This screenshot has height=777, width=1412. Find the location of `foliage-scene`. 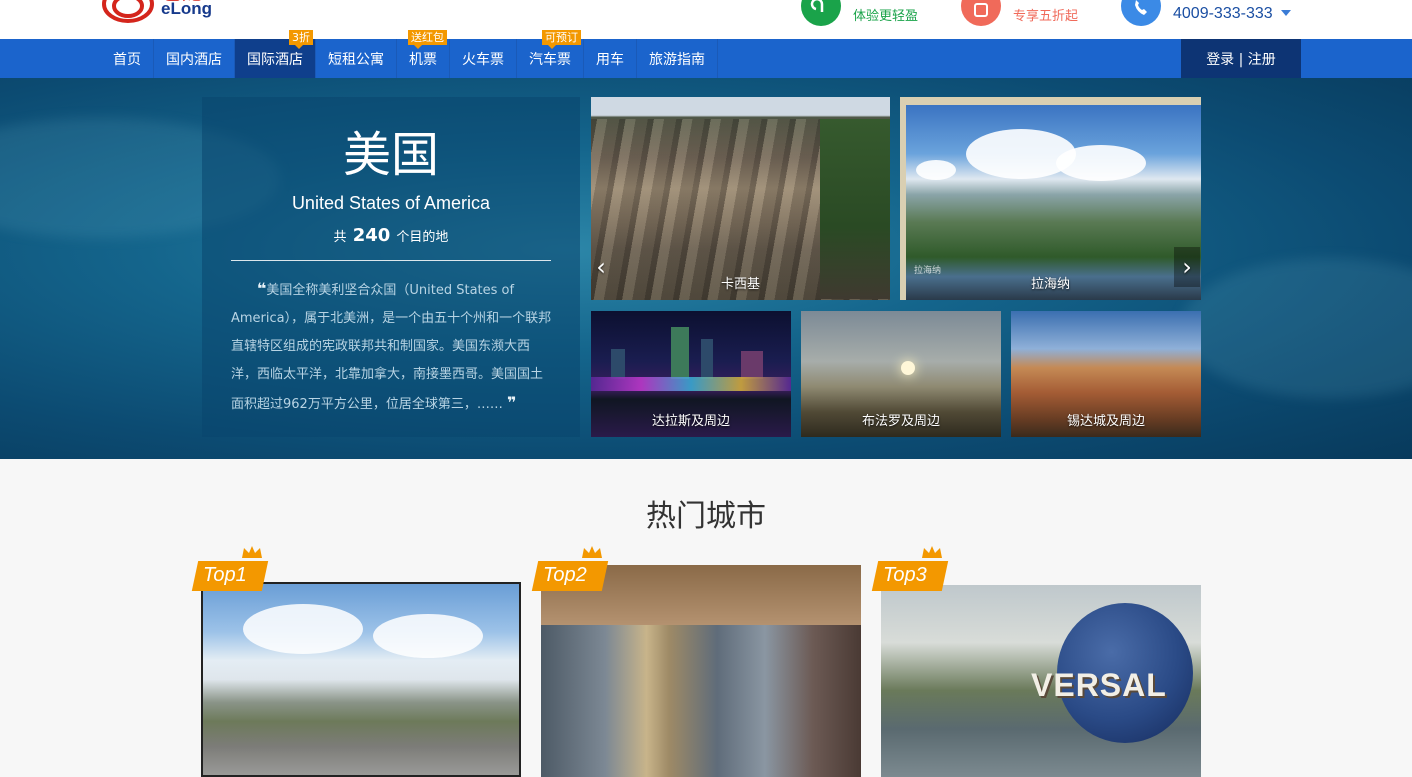

foliage-scene is located at coordinates (855, 209).